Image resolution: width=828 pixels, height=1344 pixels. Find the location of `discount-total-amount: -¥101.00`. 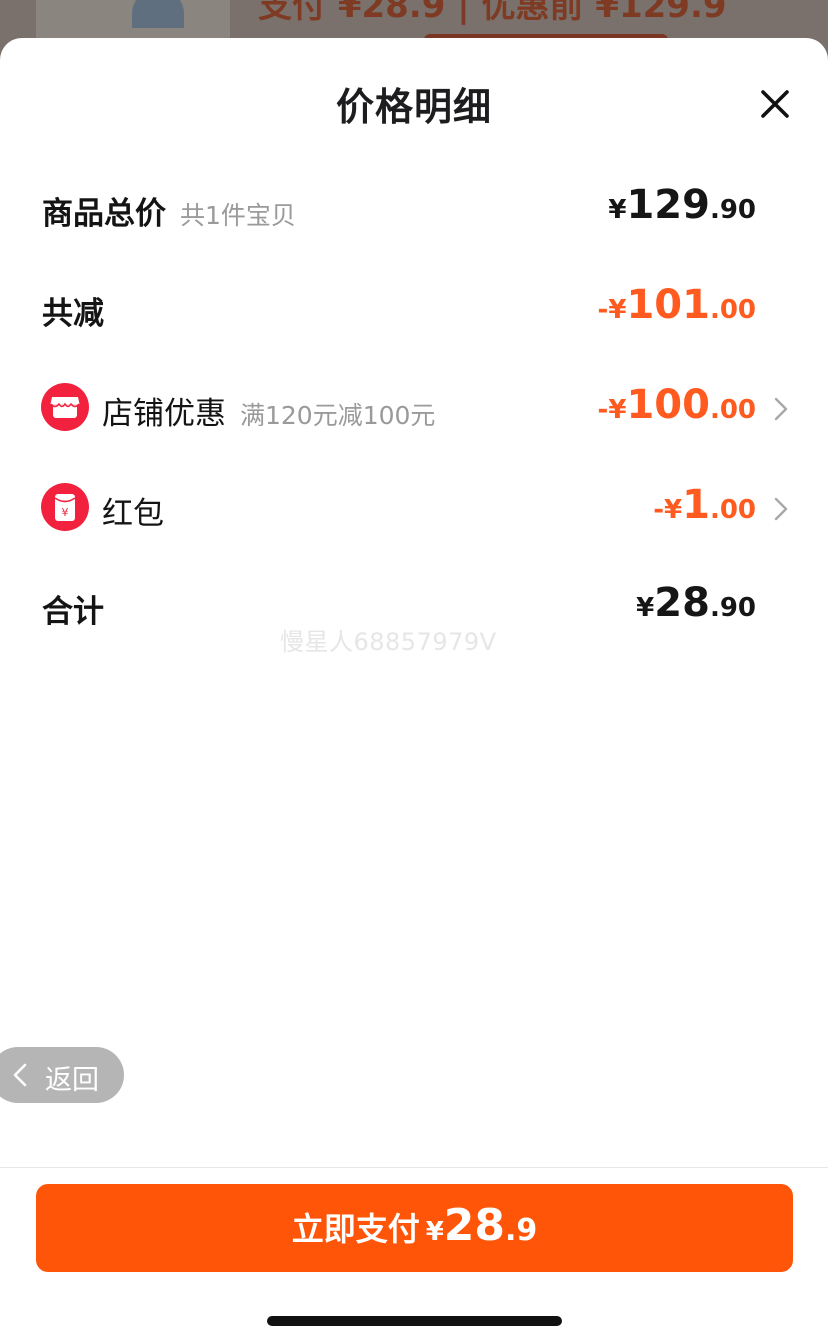

discount-total-amount: -¥101.00 is located at coordinates (677, 305).